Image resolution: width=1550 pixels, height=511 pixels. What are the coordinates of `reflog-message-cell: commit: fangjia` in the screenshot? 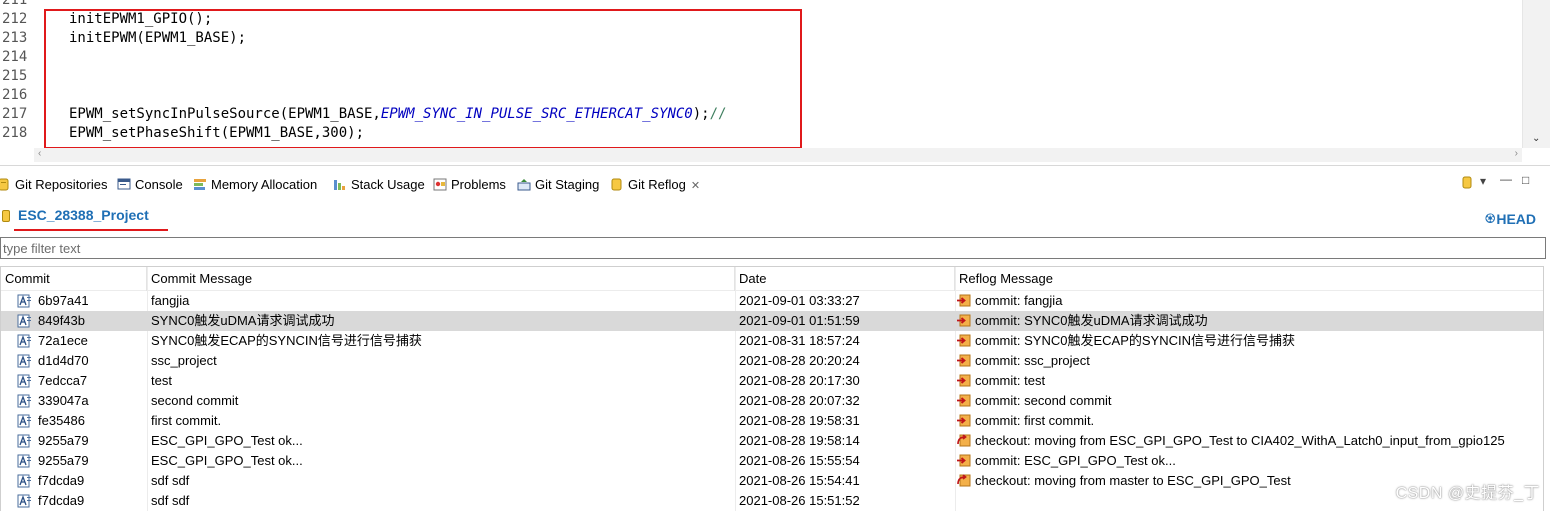 It's located at (1249, 301).